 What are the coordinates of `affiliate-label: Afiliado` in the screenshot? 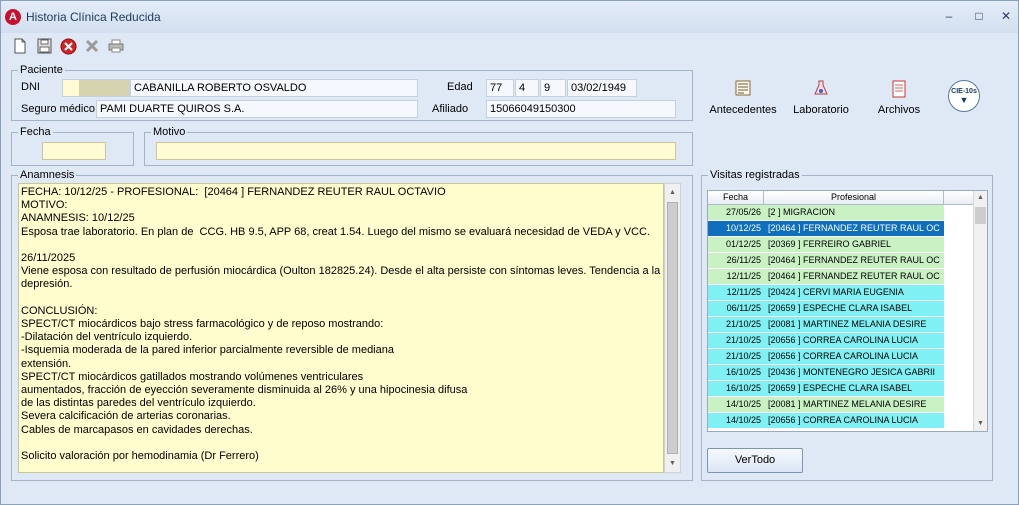 It's located at (450, 109).